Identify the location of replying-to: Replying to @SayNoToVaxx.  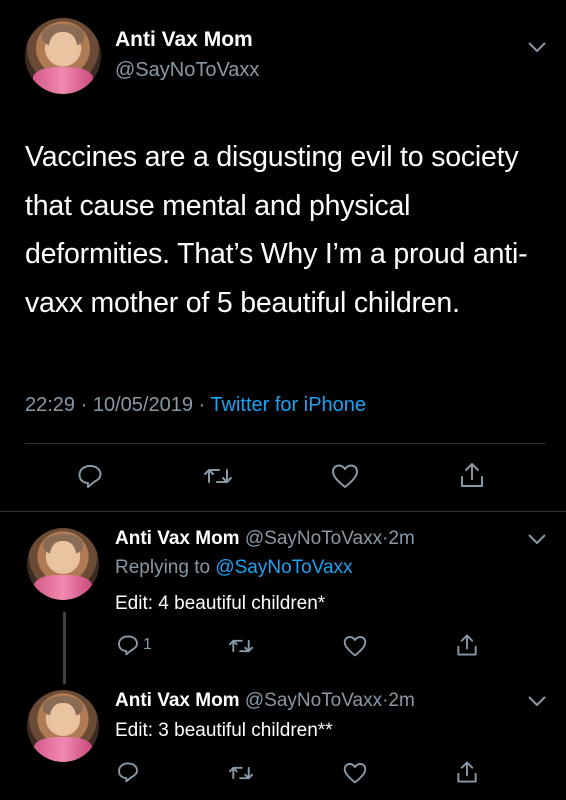
(234, 568).